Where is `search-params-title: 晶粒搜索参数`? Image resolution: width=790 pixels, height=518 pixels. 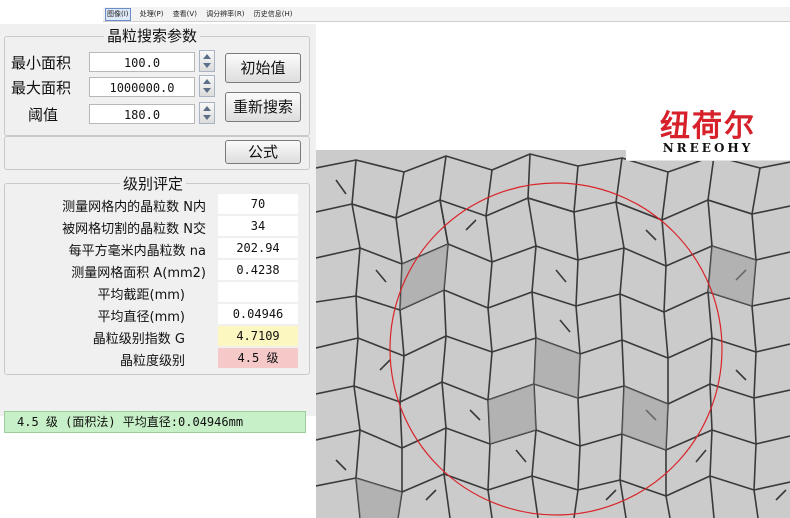
search-params-title: 晶粒搜索参数 is located at coordinates (152, 35).